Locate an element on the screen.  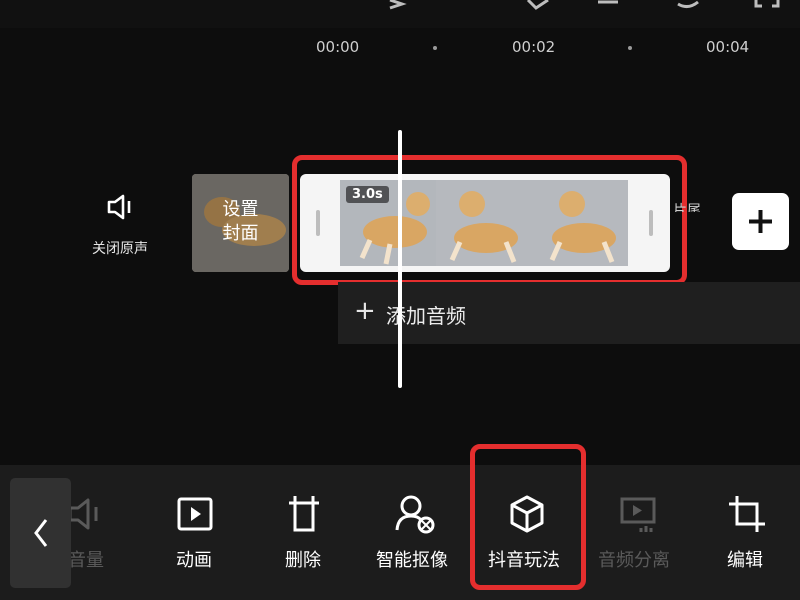
clip-highlight-box is located at coordinates (489, 220).